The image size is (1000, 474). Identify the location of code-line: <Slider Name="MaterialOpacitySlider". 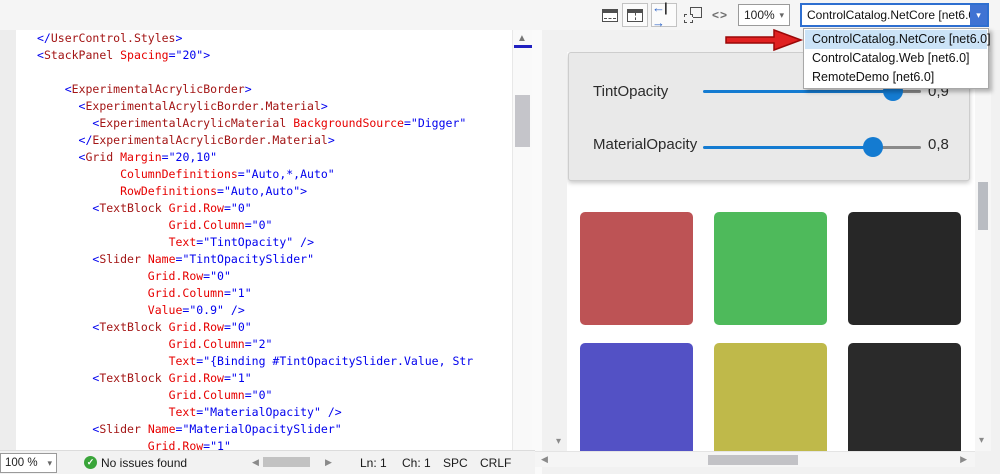
(217, 429).